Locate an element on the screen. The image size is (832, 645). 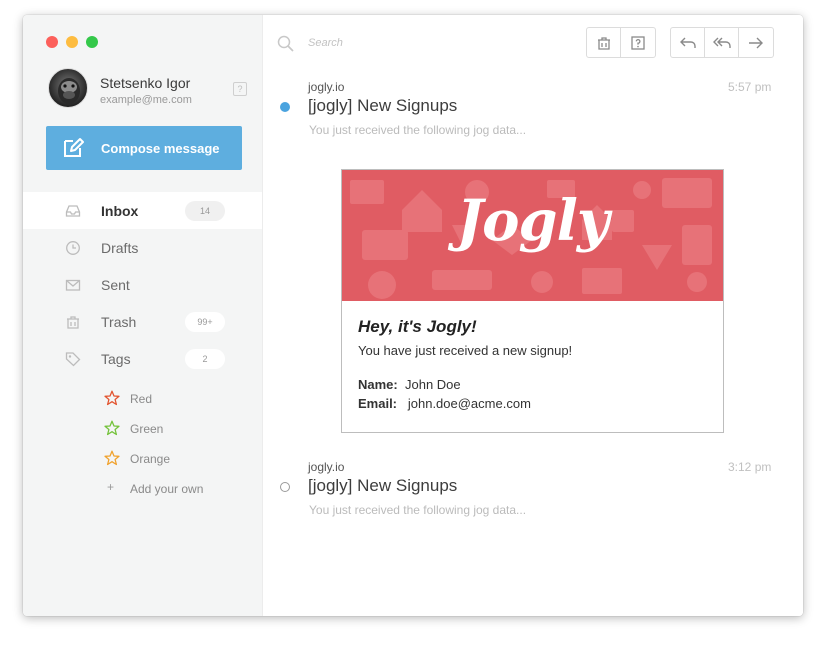
toolbar-group-reply is located at coordinates (722, 42).